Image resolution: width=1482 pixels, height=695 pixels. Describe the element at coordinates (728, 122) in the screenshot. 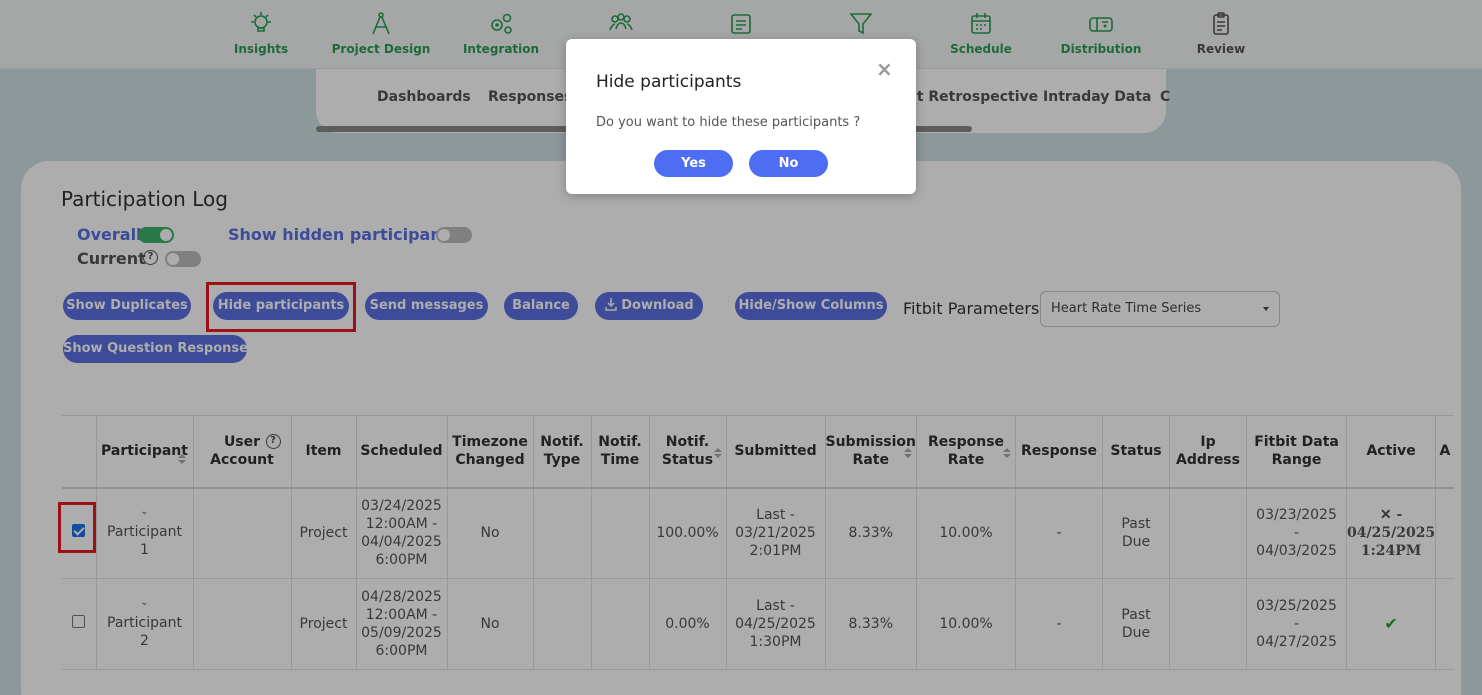

I see `dialog-message: Do you want to hide these participants ?` at that location.